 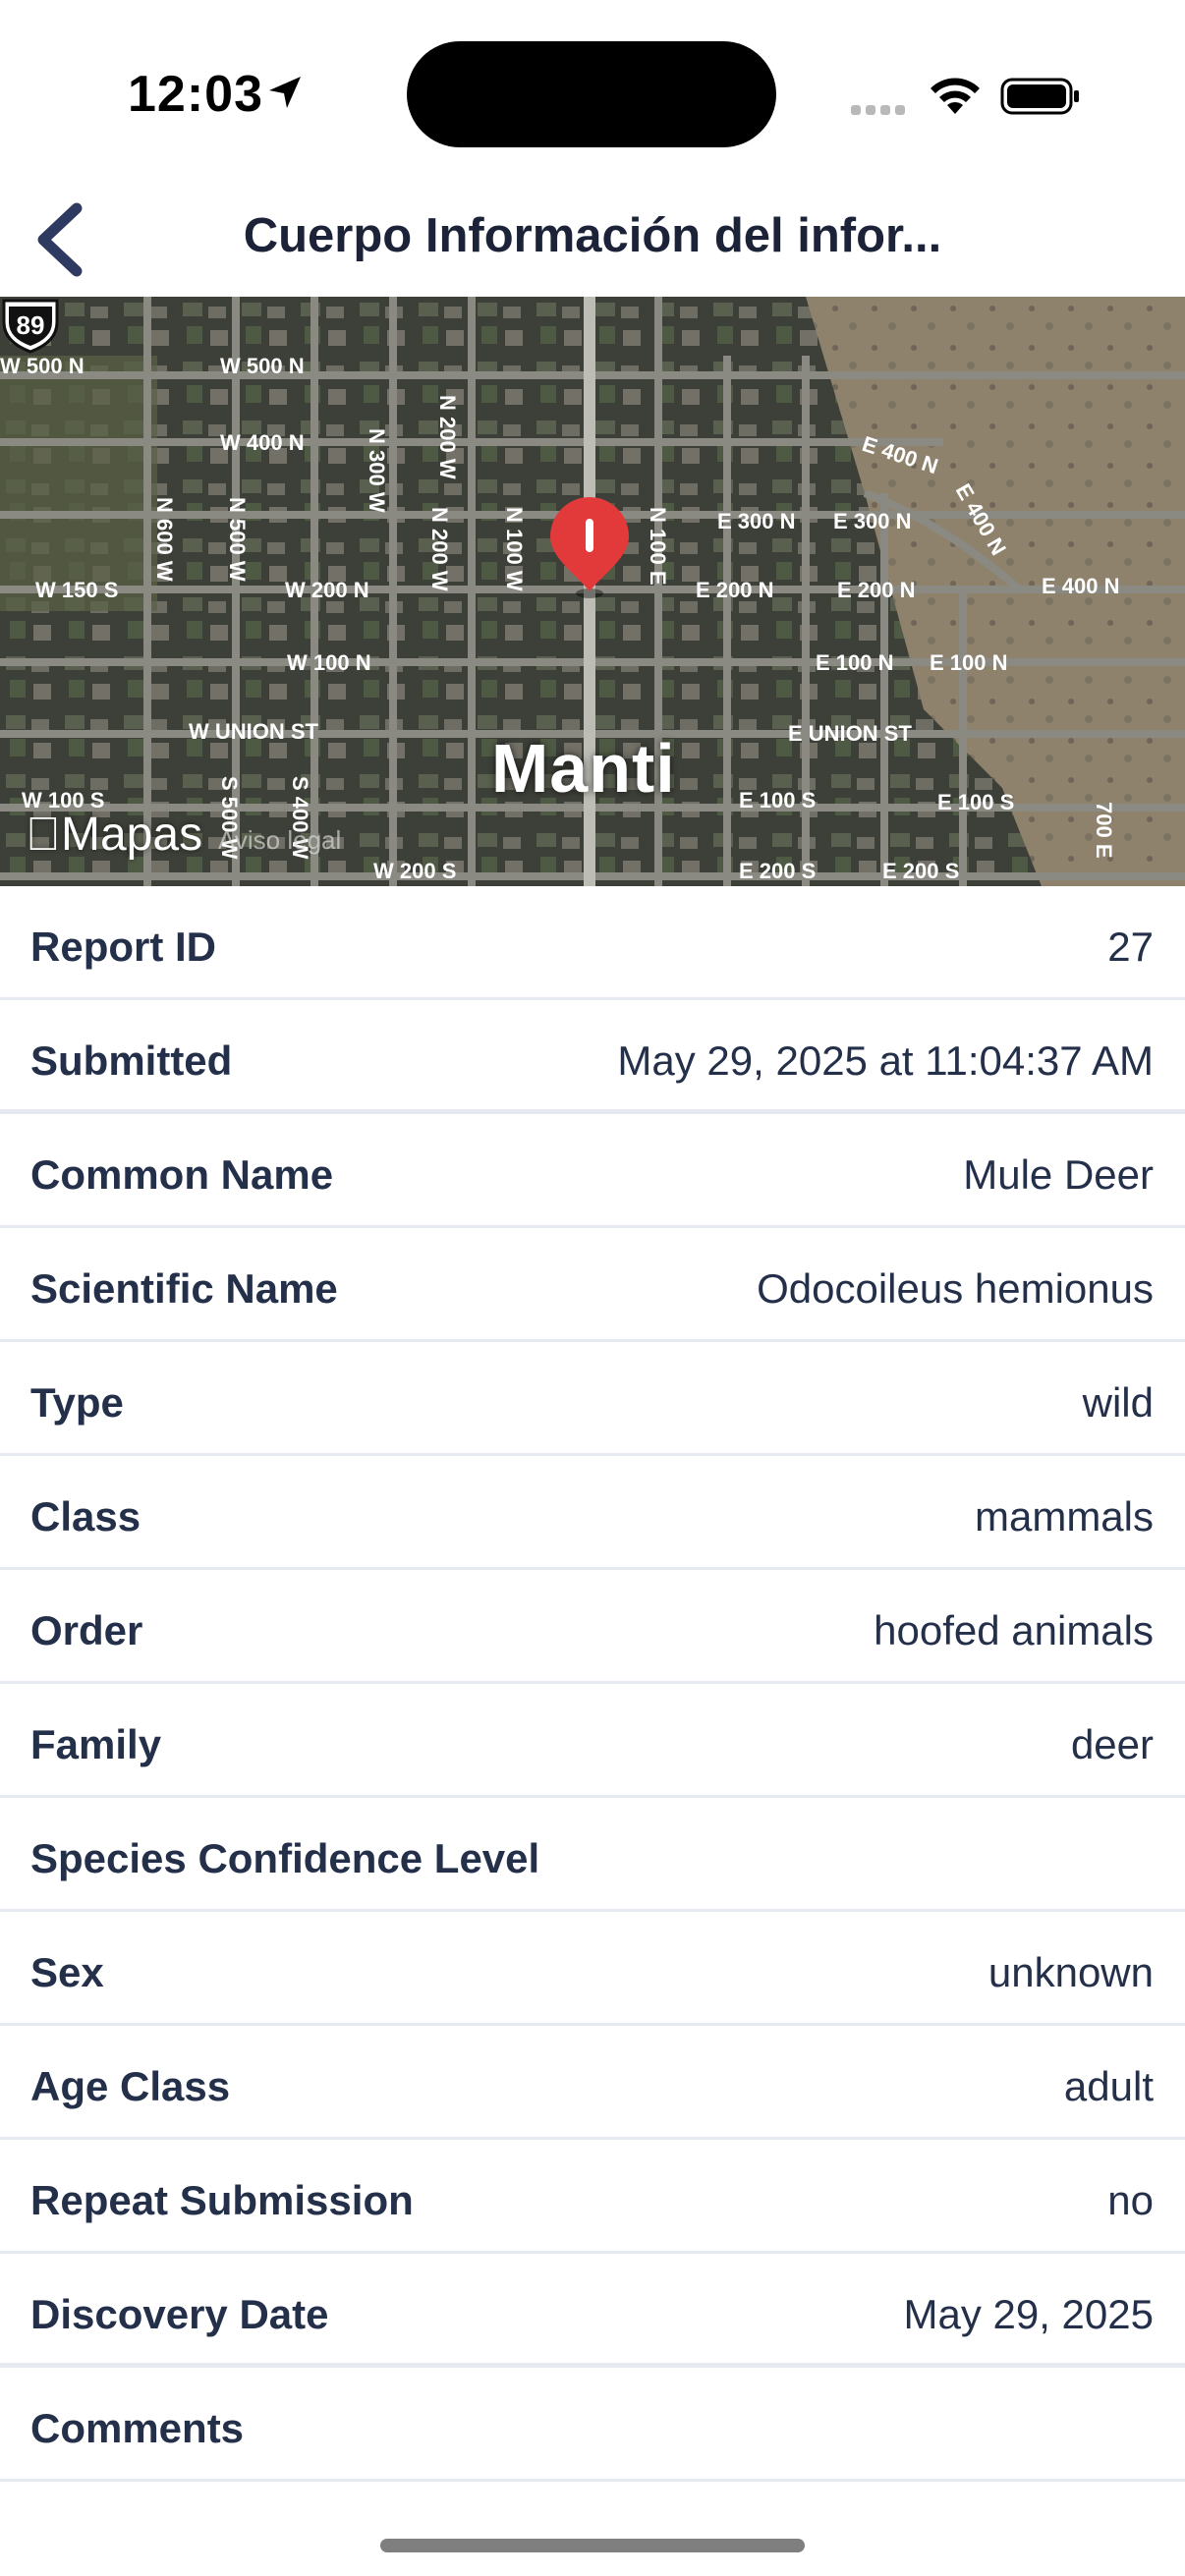 What do you see at coordinates (592, 1969) in the screenshot?
I see `detail-row-sex: Sex unknown` at bounding box center [592, 1969].